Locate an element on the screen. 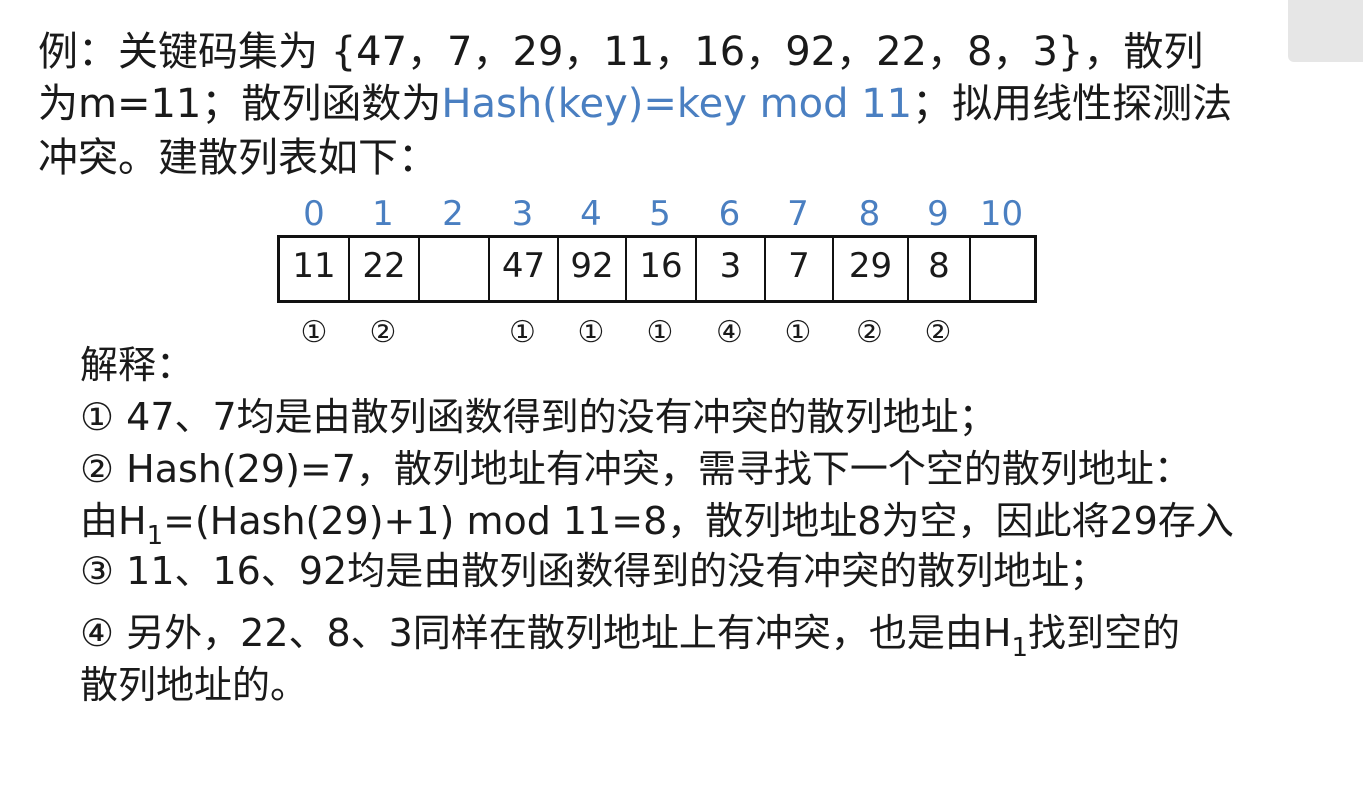  table-index: 10 is located at coordinates (1001, 214).